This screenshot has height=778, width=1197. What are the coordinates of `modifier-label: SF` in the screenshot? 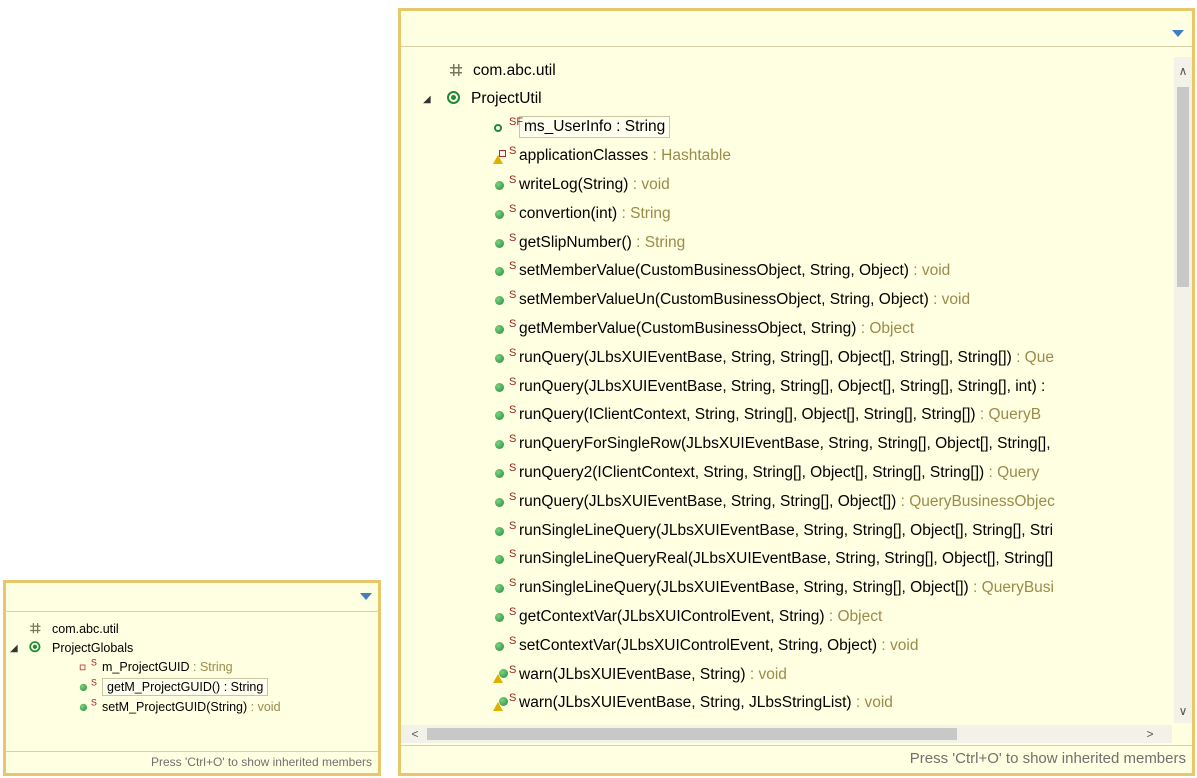 It's located at (516, 122).